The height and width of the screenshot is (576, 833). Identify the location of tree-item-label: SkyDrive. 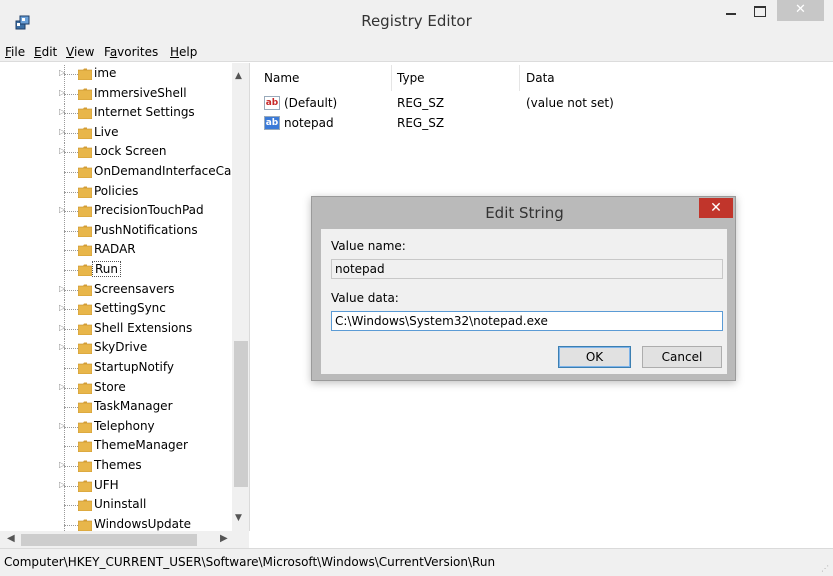
(121, 347).